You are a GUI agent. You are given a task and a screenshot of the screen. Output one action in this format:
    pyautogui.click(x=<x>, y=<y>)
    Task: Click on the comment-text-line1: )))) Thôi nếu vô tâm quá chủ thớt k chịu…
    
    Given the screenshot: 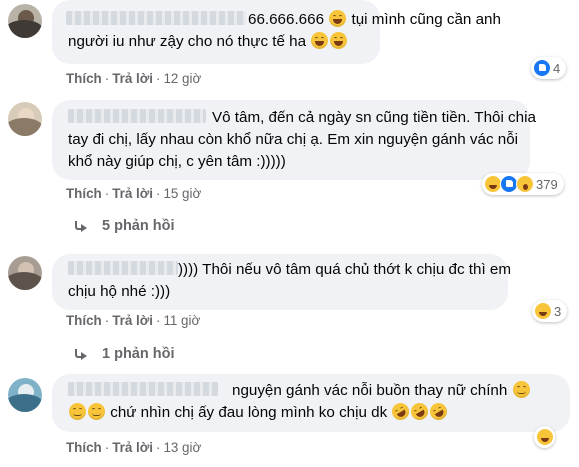 What is the action you would take?
    pyautogui.click(x=344, y=269)
    